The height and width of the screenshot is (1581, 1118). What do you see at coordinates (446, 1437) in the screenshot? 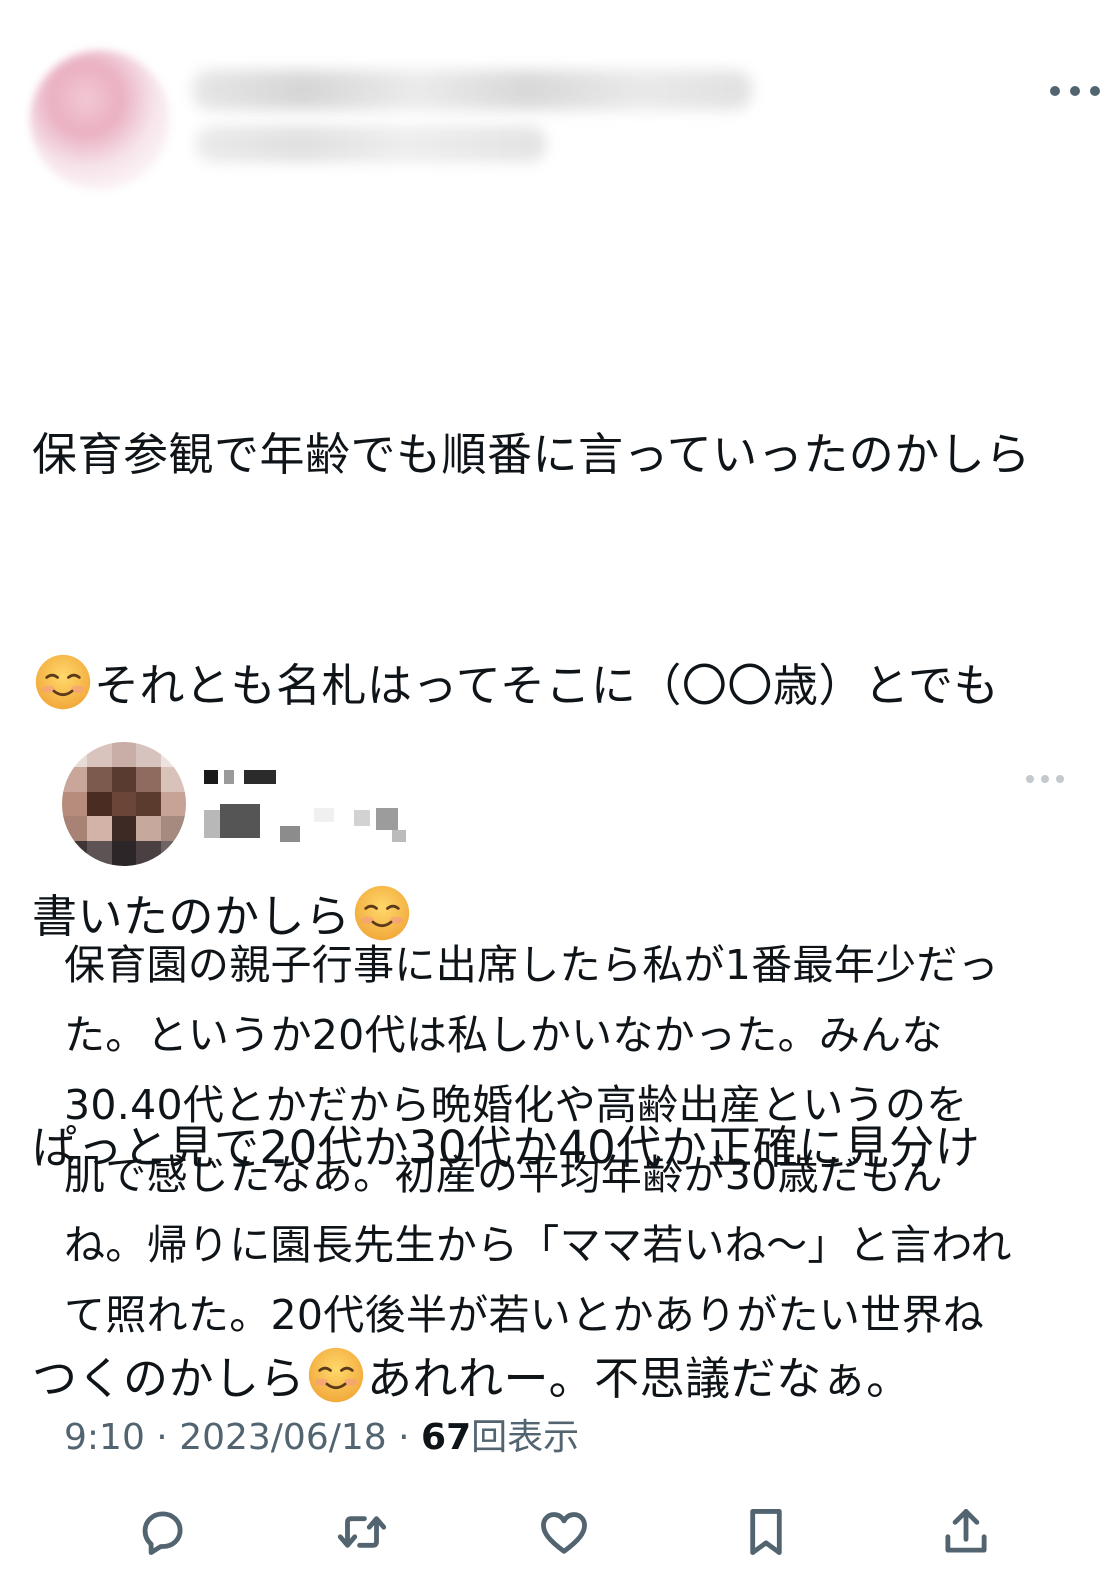
I see `views-count: 67` at bounding box center [446, 1437].